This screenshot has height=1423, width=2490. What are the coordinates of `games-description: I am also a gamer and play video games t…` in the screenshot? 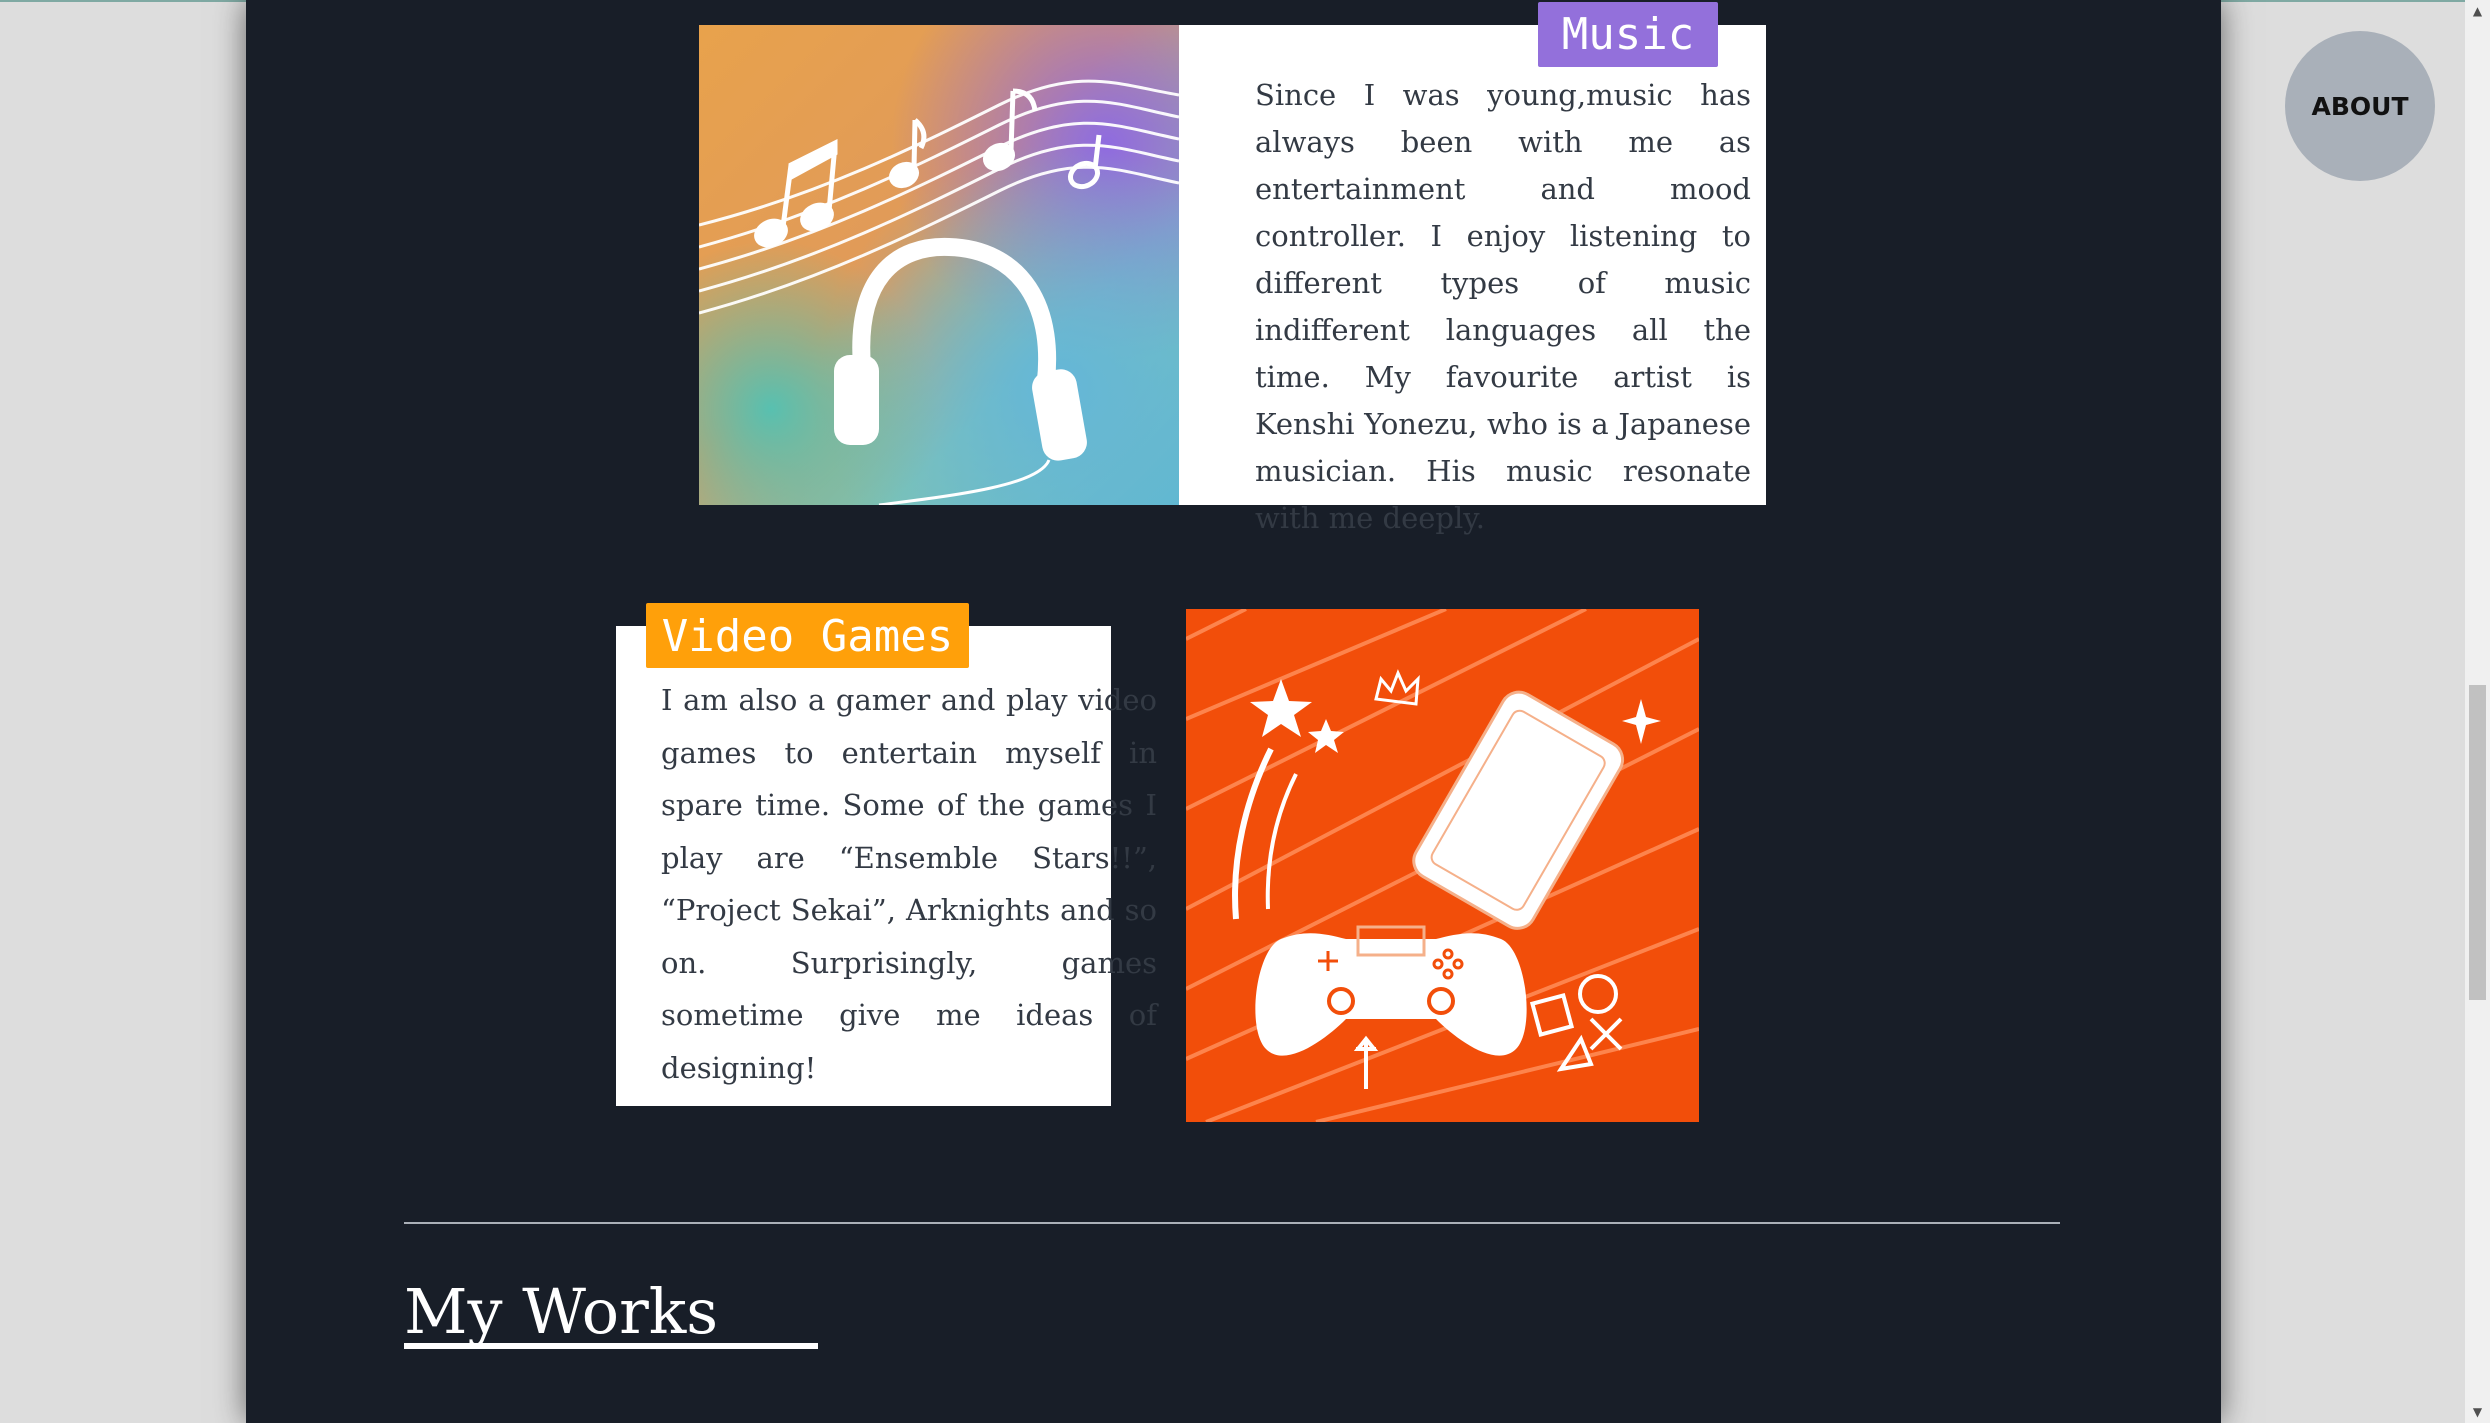 It's located at (909, 884).